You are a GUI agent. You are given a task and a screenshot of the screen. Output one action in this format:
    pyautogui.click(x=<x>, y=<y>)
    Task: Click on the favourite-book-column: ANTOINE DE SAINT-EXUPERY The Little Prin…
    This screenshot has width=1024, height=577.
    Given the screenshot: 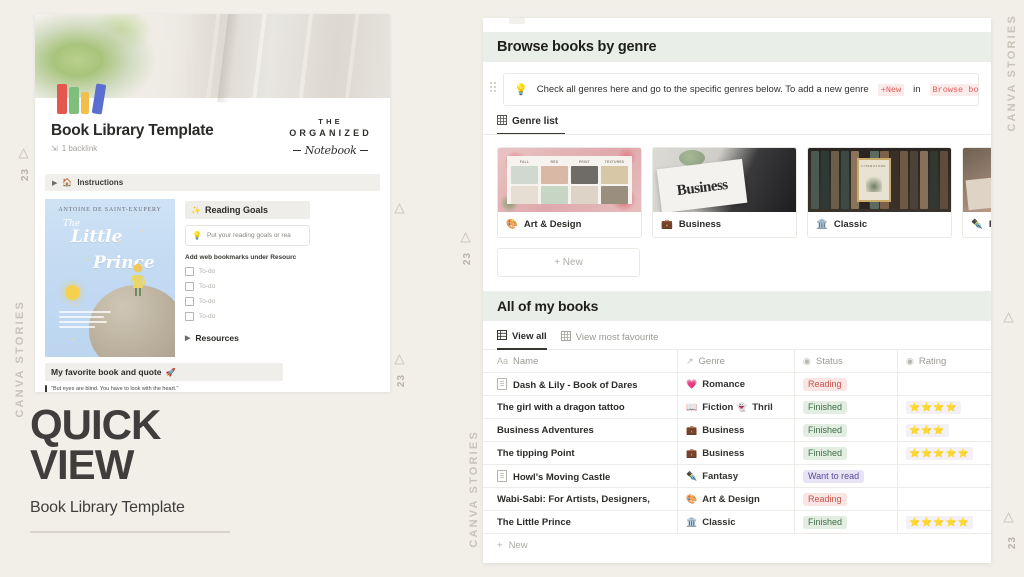 What is the action you would take?
    pyautogui.click(x=164, y=295)
    